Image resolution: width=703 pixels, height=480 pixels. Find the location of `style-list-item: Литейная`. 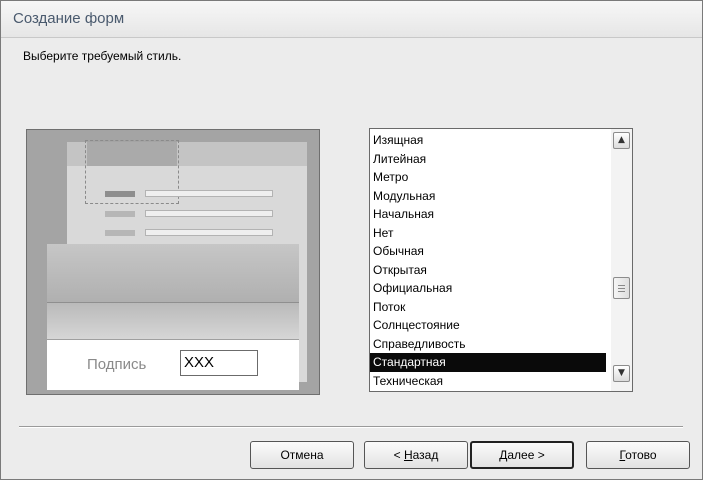

style-list-item: Литейная is located at coordinates (488, 159).